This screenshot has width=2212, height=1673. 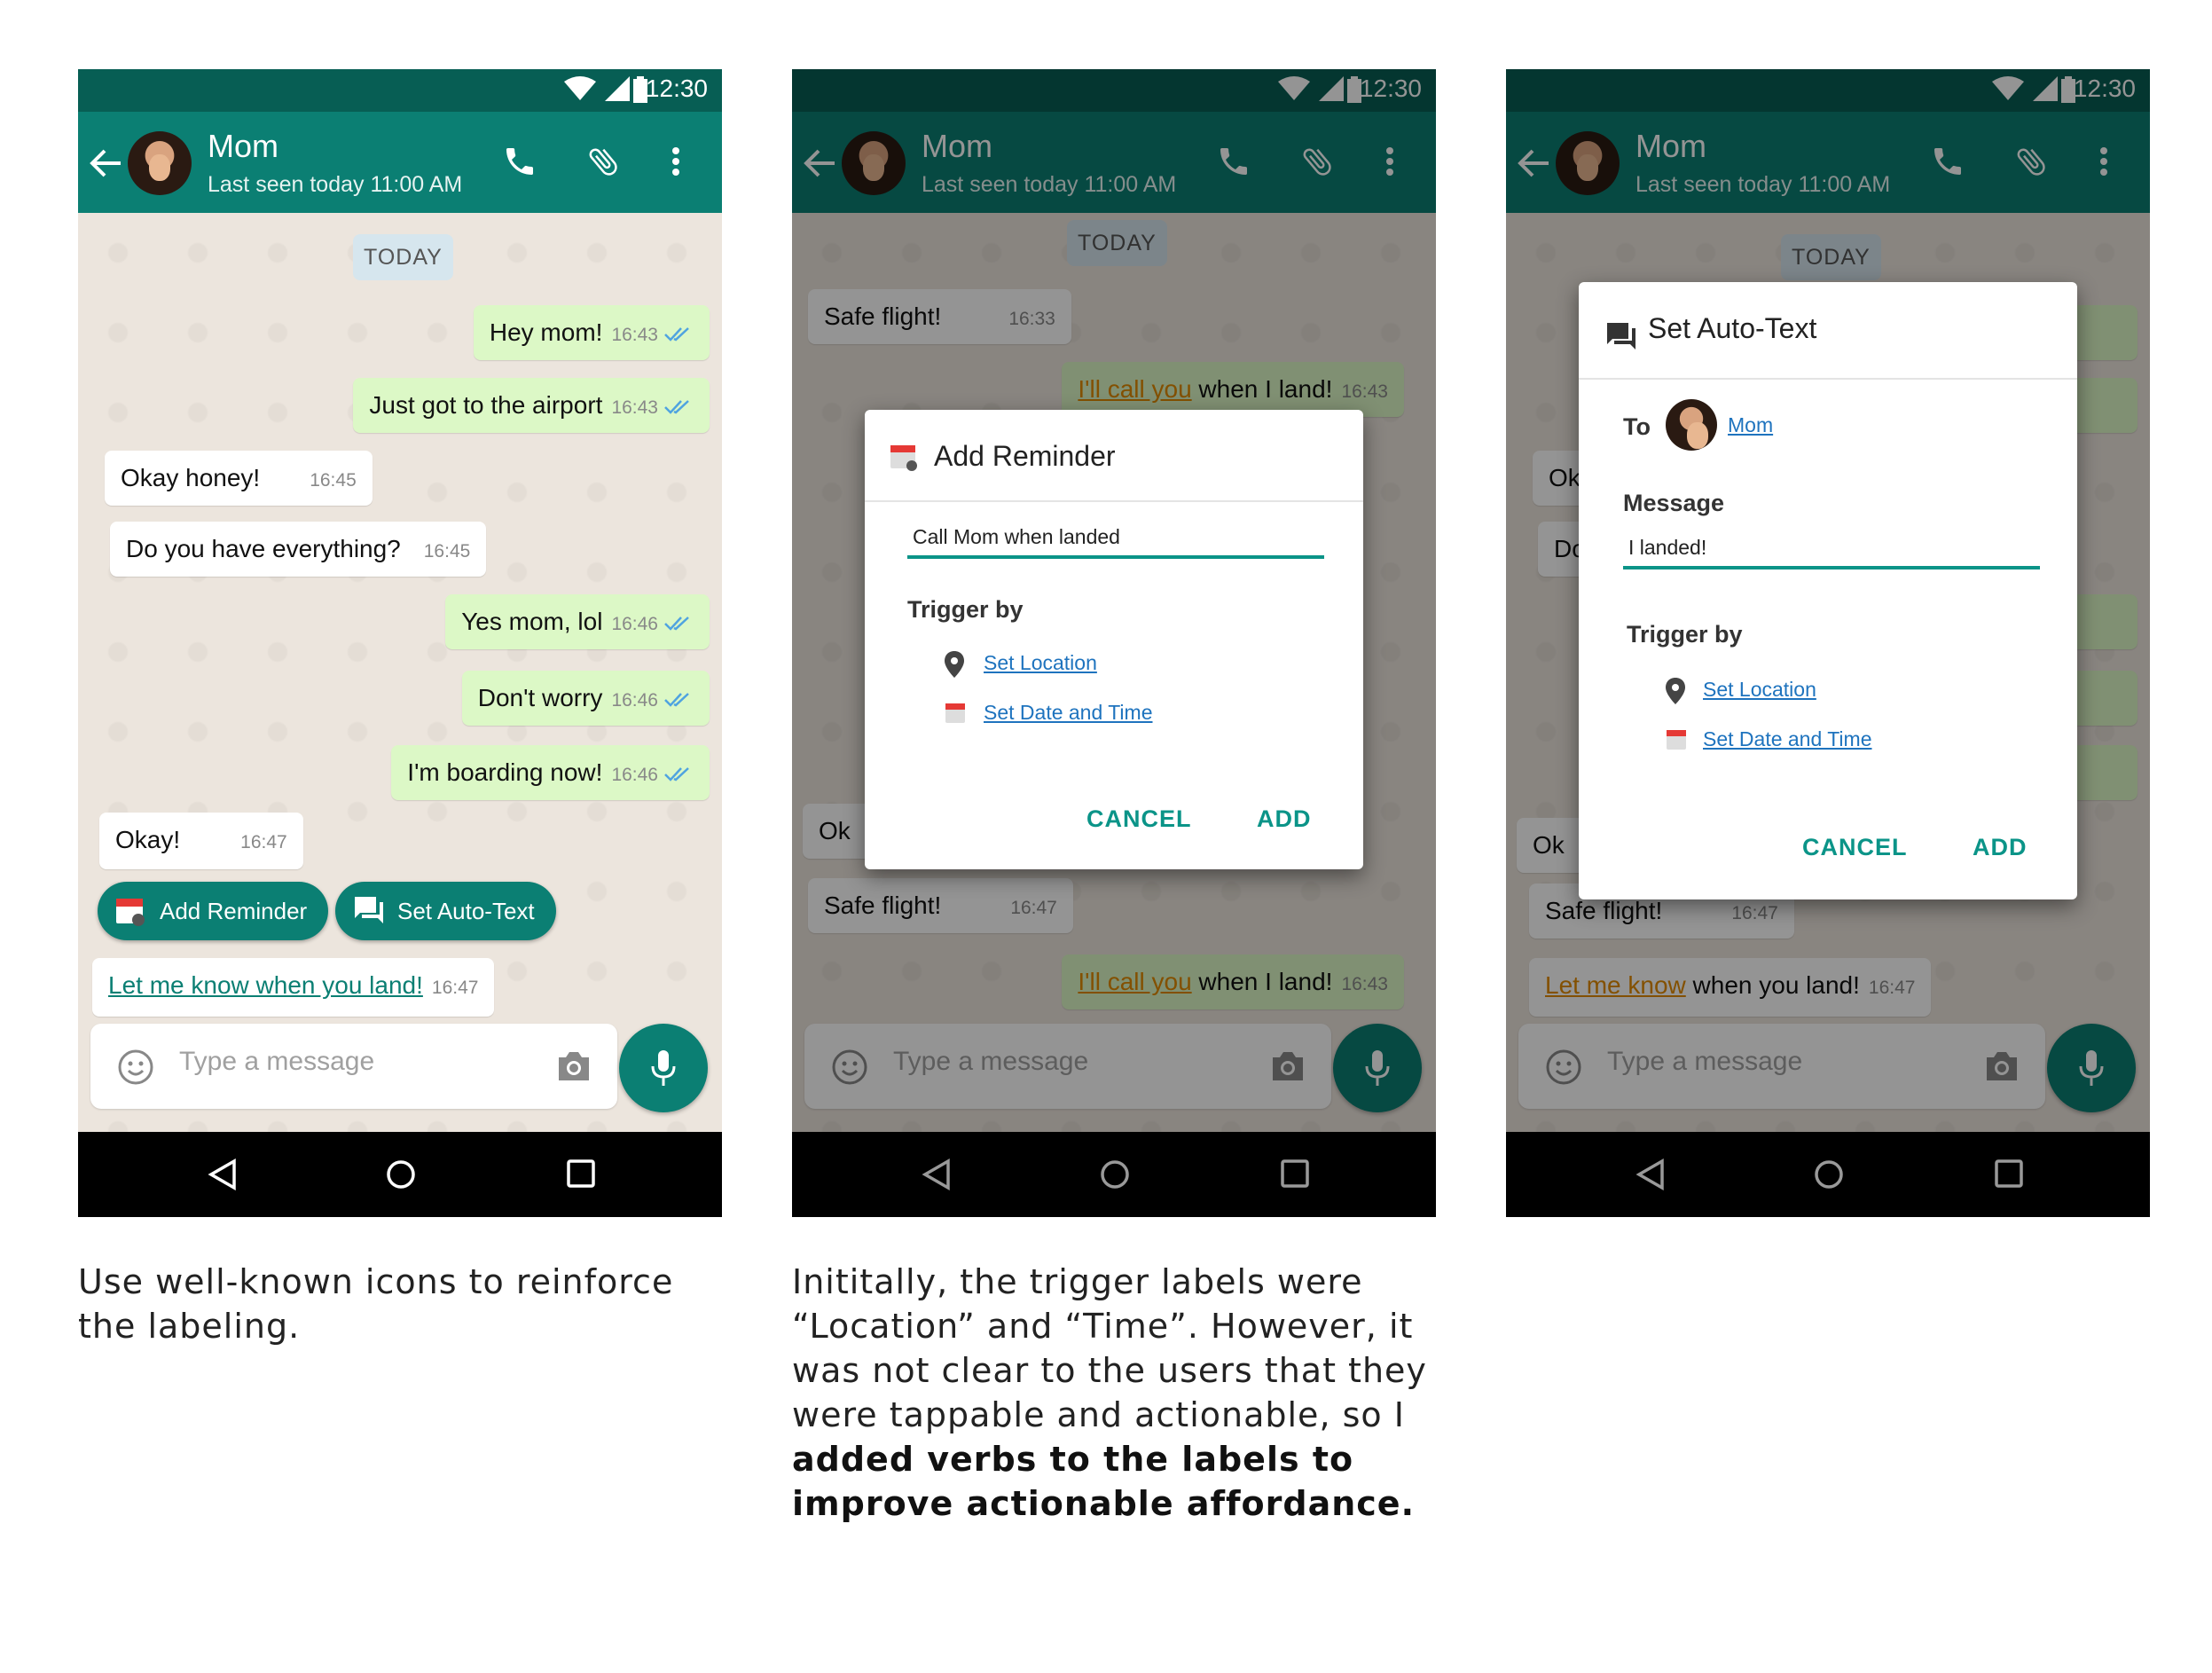 What do you see at coordinates (353, 1066) in the screenshot?
I see `message-input: Type a message` at bounding box center [353, 1066].